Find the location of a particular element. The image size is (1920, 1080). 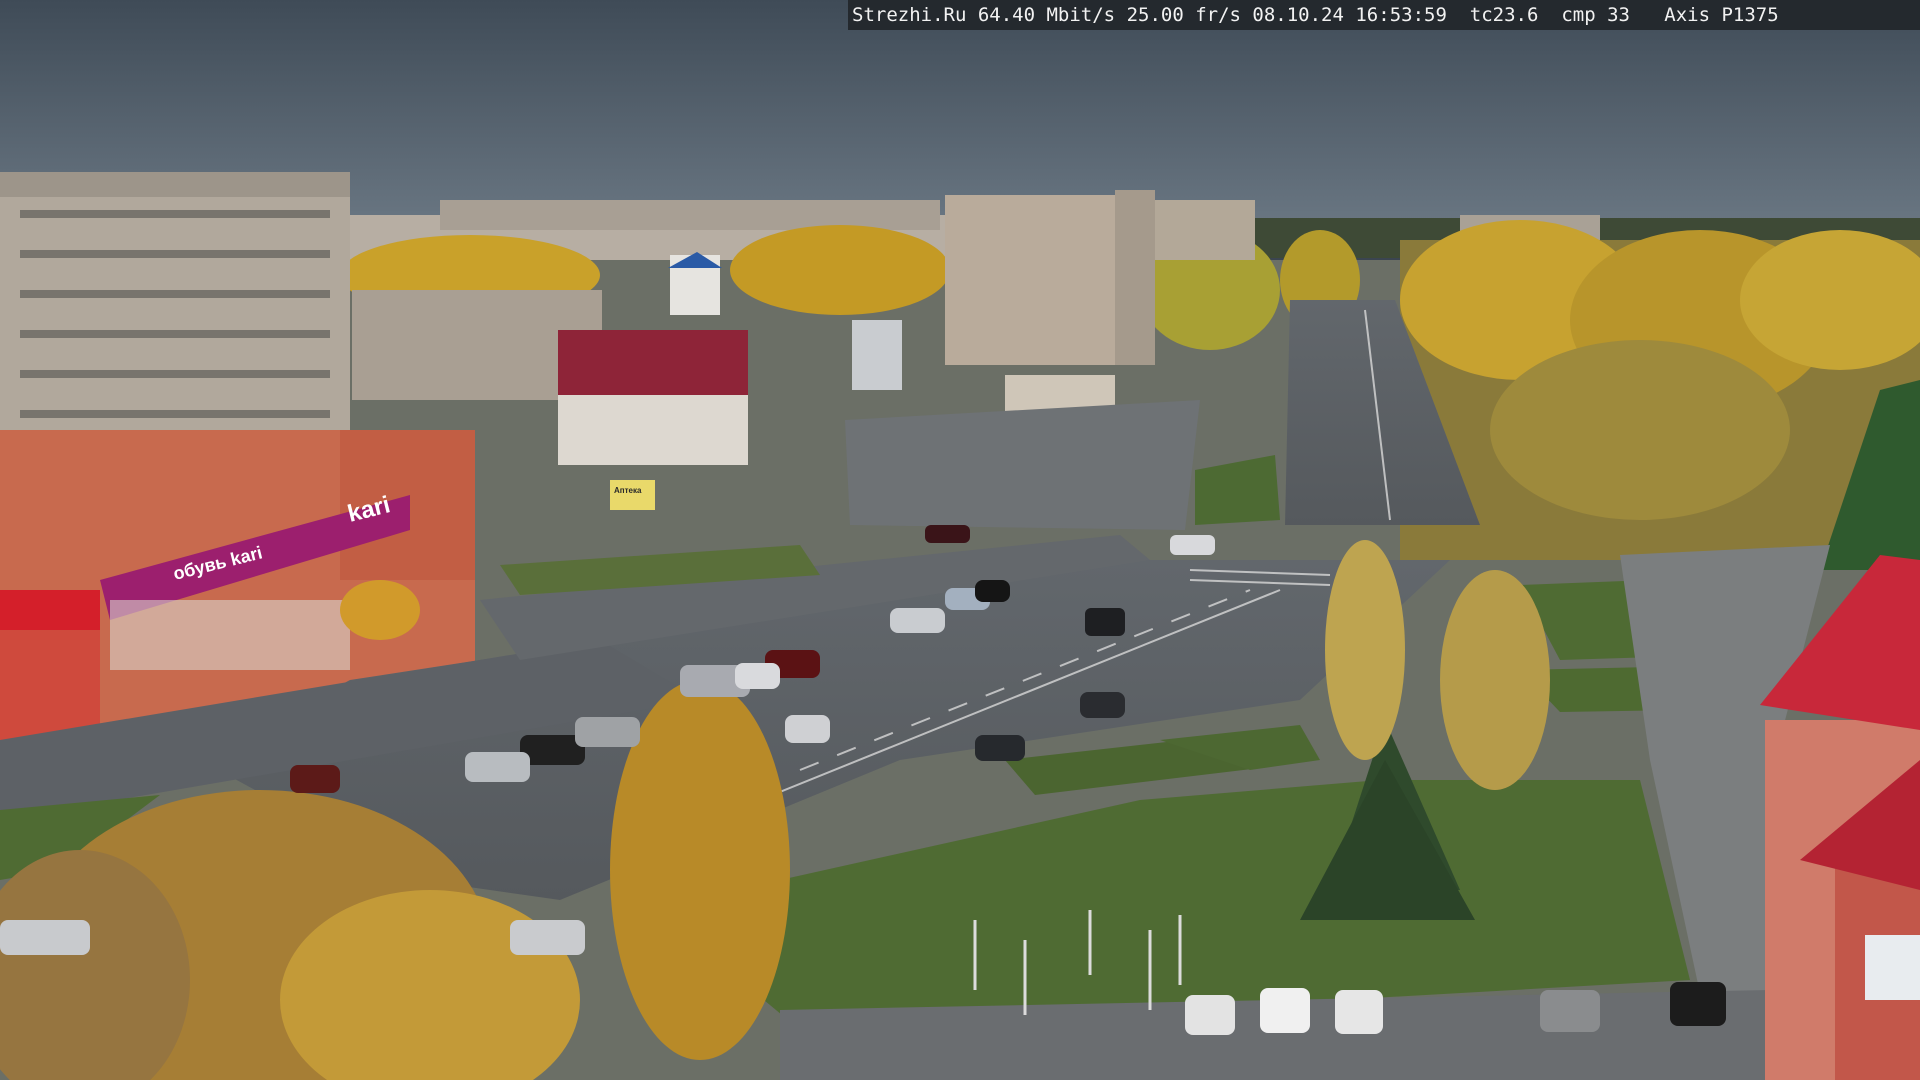

billboard: Аптека is located at coordinates (632, 495).